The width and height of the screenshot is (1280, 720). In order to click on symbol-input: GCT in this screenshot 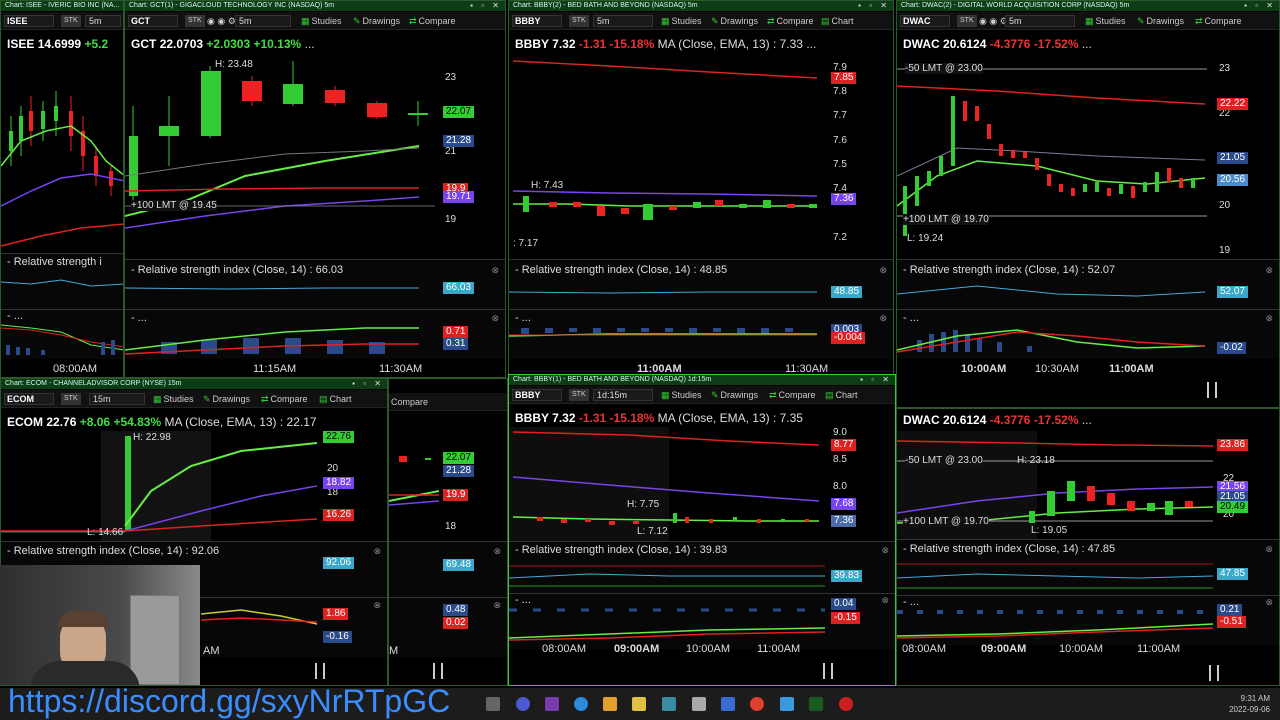, I will do `click(153, 21)`.